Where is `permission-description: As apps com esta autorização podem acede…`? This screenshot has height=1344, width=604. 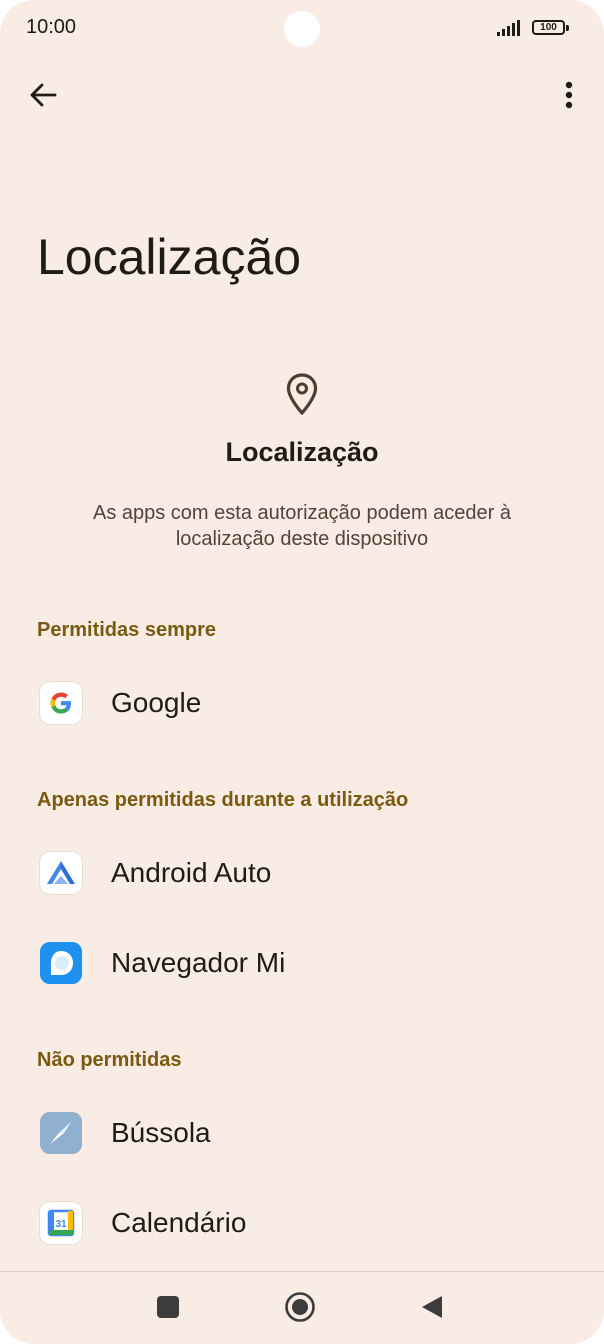 permission-description: As apps com esta autorização podem acede… is located at coordinates (302, 526).